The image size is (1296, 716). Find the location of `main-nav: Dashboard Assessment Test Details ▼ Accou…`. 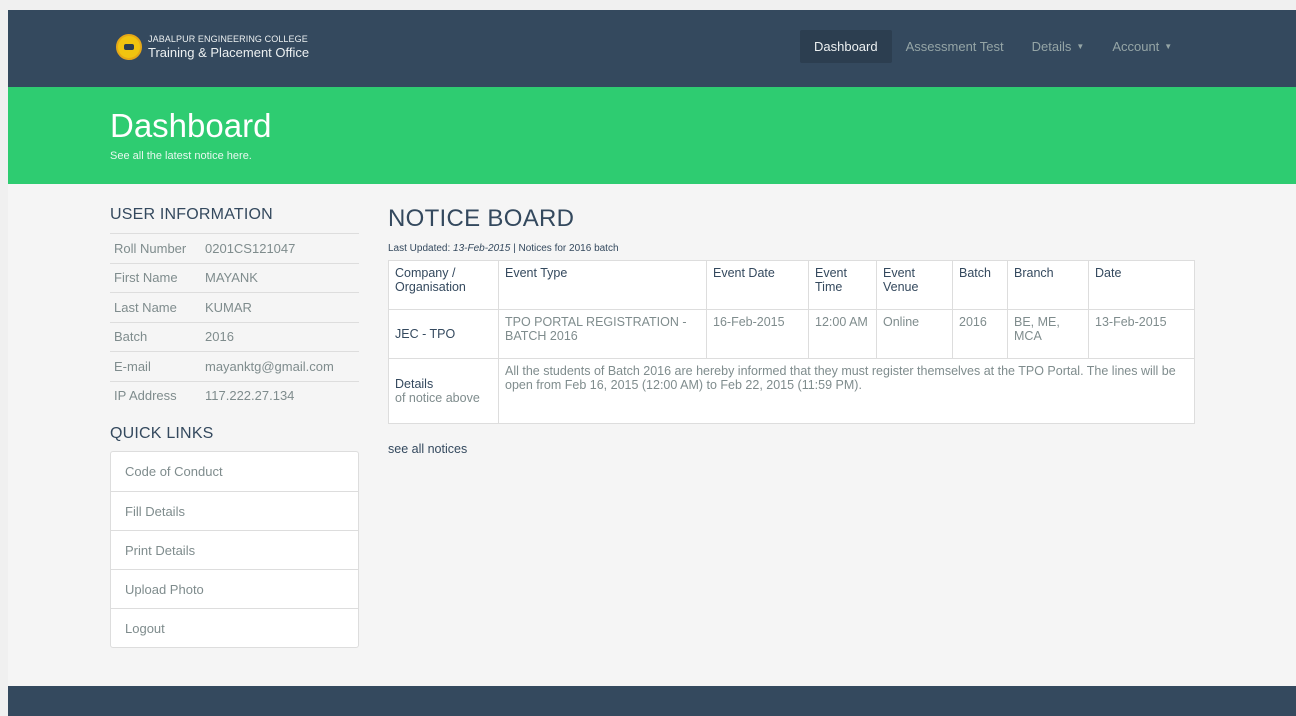

main-nav: Dashboard Assessment Test Details ▼ Accou… is located at coordinates (993, 46).